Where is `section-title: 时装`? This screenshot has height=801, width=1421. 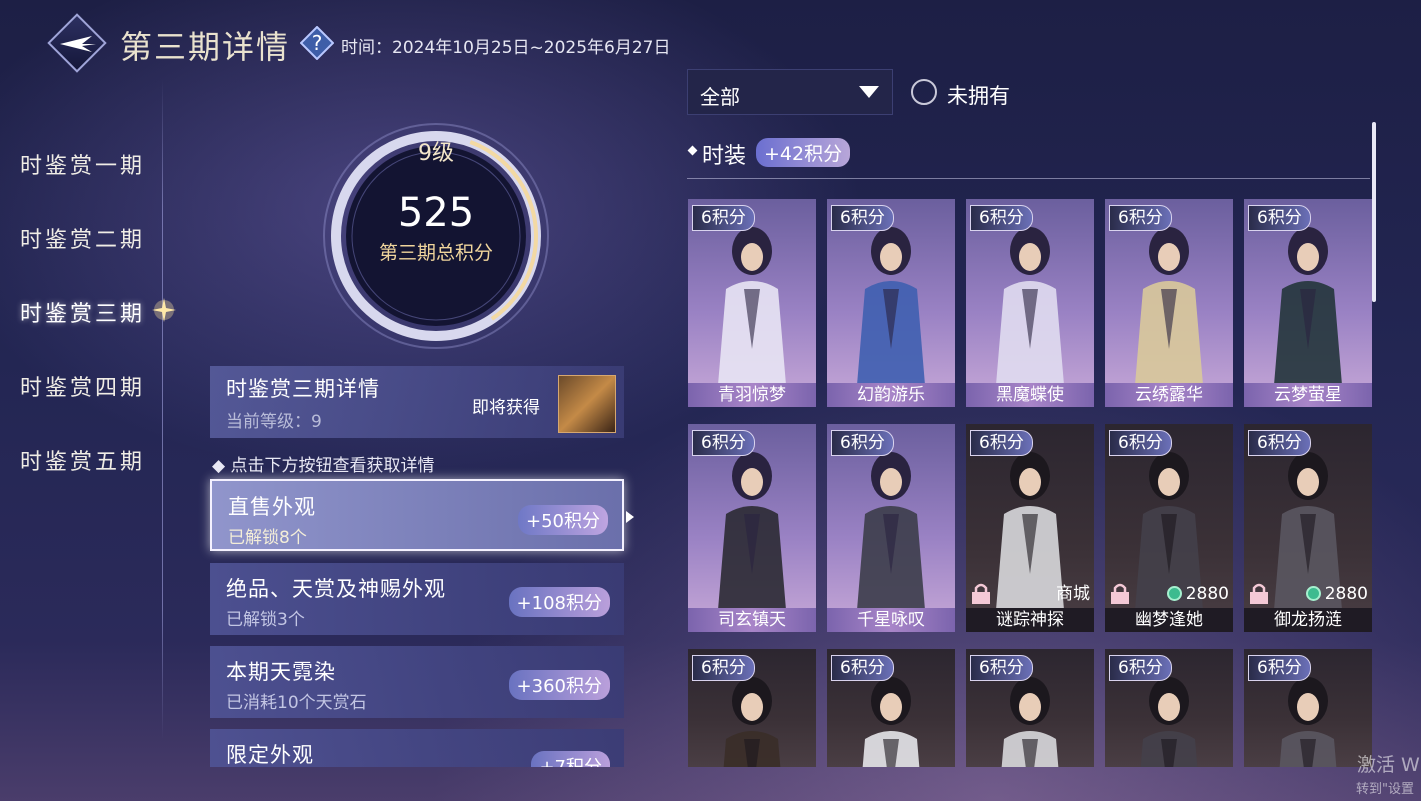
section-title: 时装 is located at coordinates (724, 156).